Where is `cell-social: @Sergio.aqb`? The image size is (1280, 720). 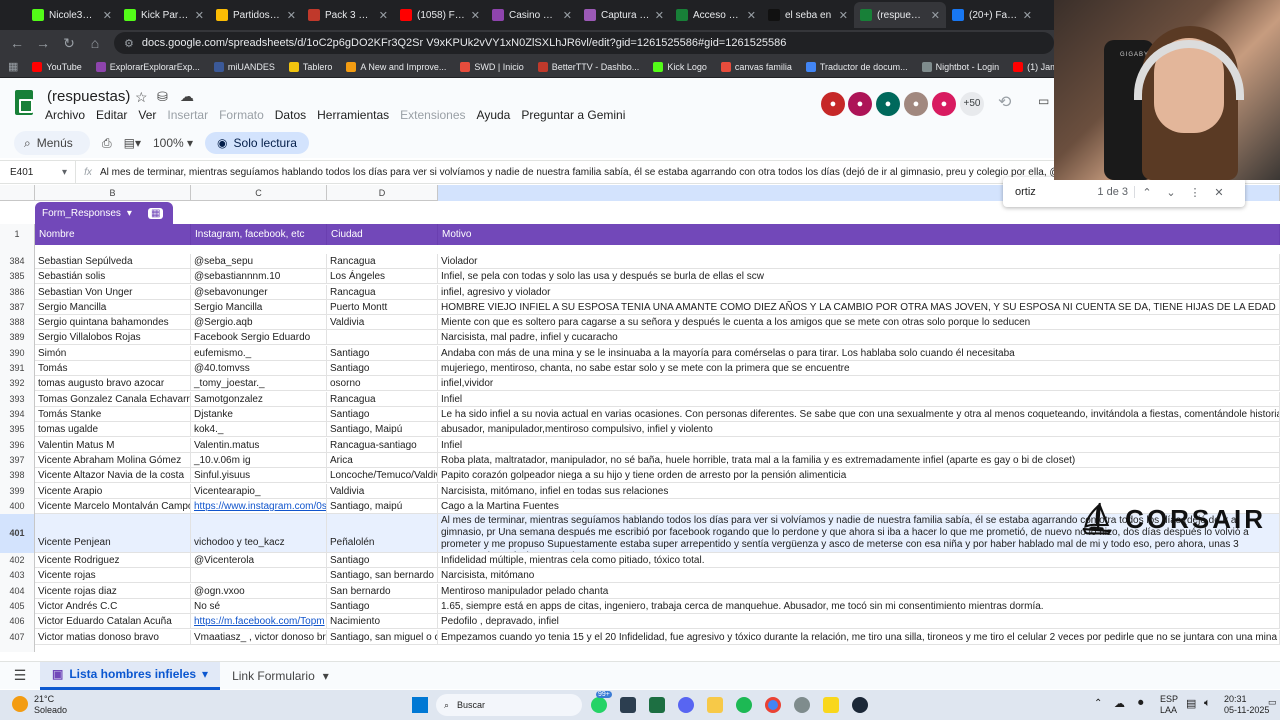 cell-social: @Sergio.aqb is located at coordinates (259, 322).